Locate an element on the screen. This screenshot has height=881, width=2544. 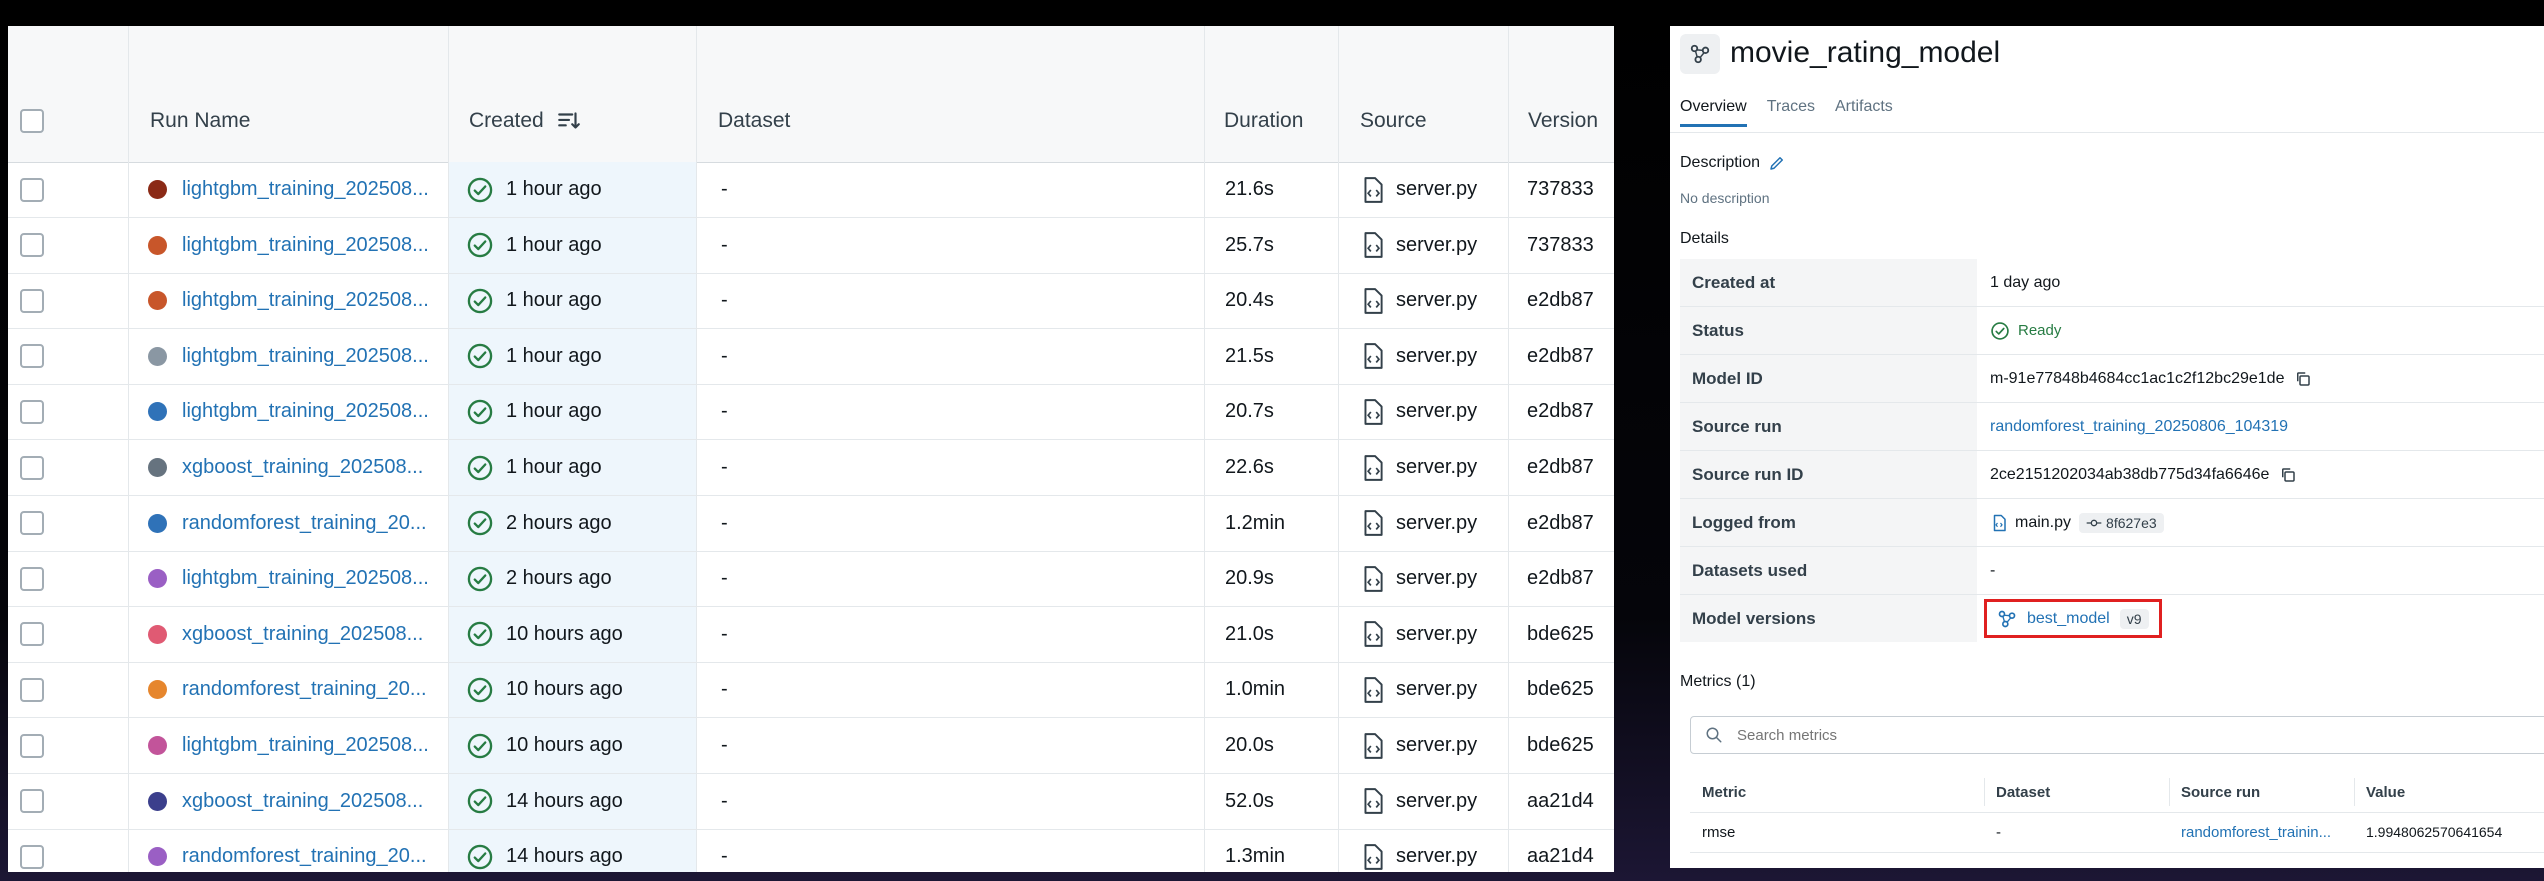
source-run-link: randomforest_training_20250806_104319 is located at coordinates (2139, 426).